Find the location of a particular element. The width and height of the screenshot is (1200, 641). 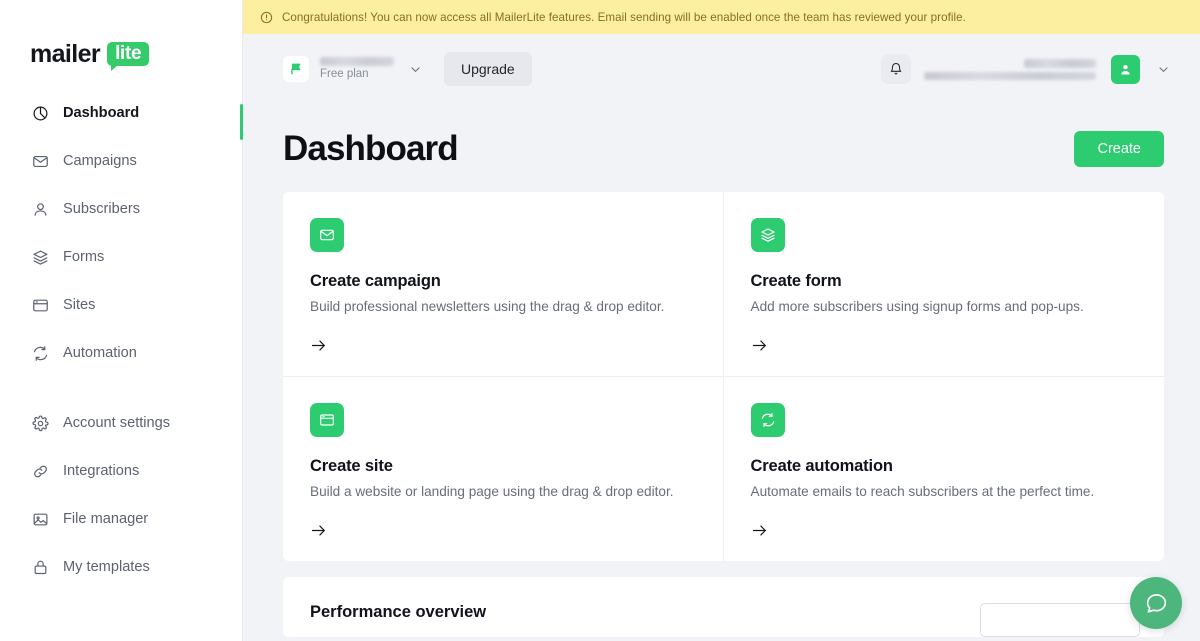

logo-text-mailer: mailer is located at coordinates (65, 53).